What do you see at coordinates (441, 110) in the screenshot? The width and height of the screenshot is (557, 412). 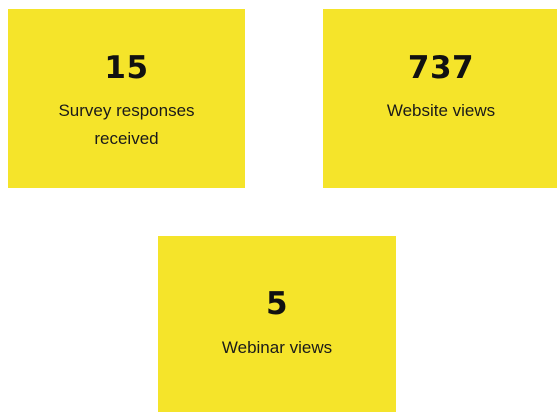 I see `website-views-label: Website views` at bounding box center [441, 110].